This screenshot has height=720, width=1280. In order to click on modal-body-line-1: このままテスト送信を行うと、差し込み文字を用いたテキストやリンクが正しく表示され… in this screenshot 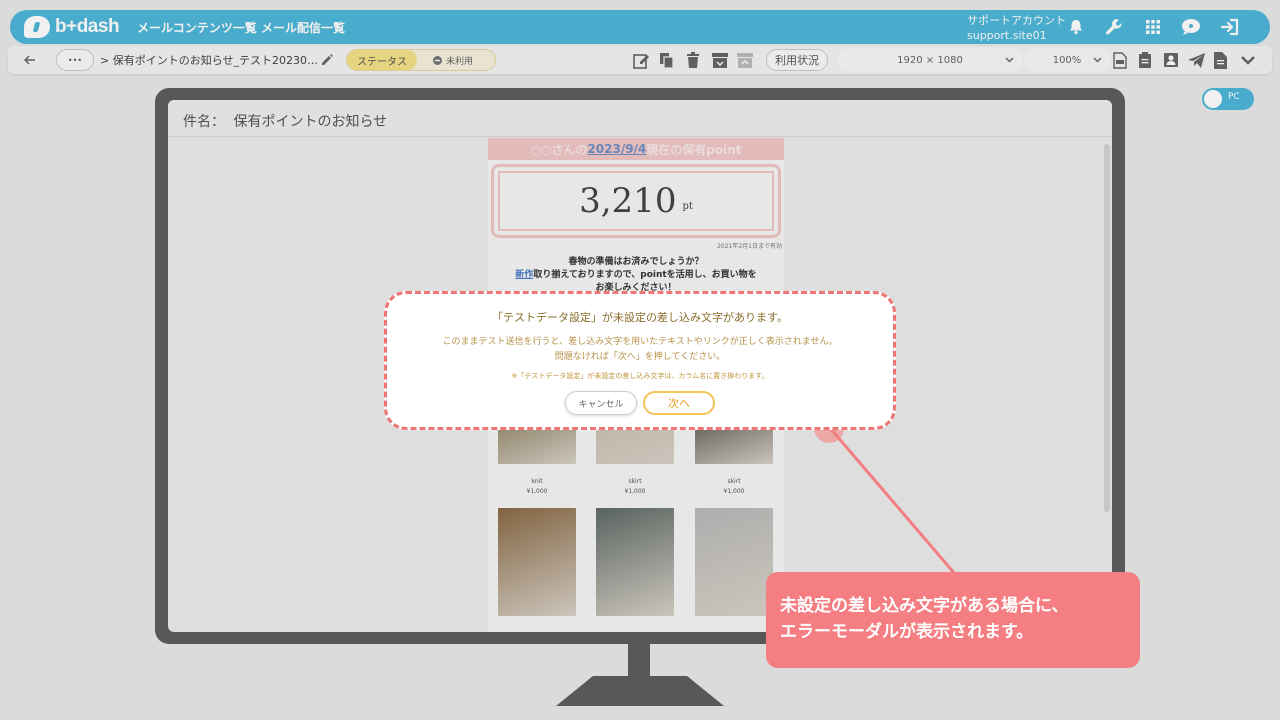, I will do `click(640, 342)`.